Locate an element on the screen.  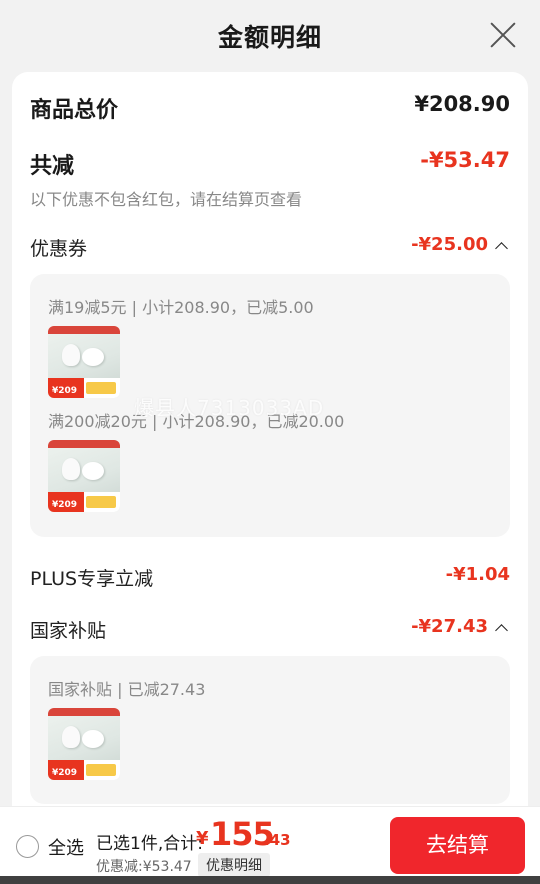
page-title: 金额明细 is located at coordinates (269, 37).